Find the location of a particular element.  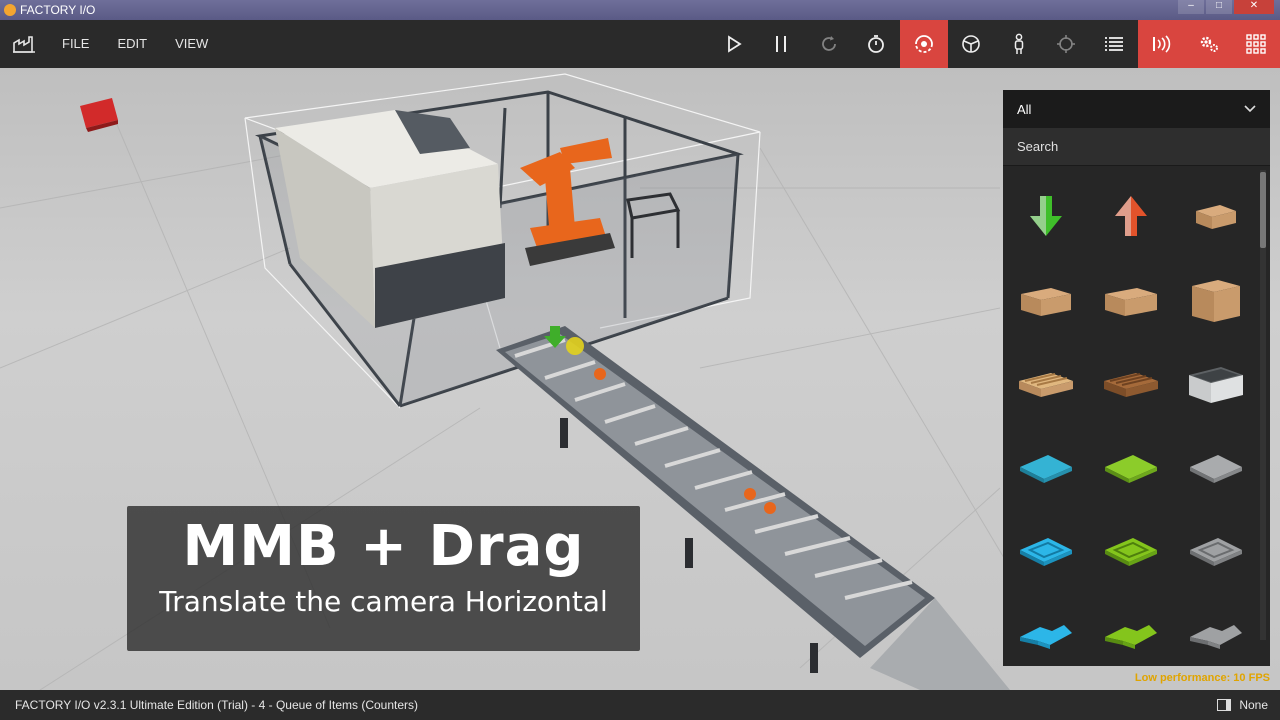

part-large-box is located at coordinates (1215, 300).